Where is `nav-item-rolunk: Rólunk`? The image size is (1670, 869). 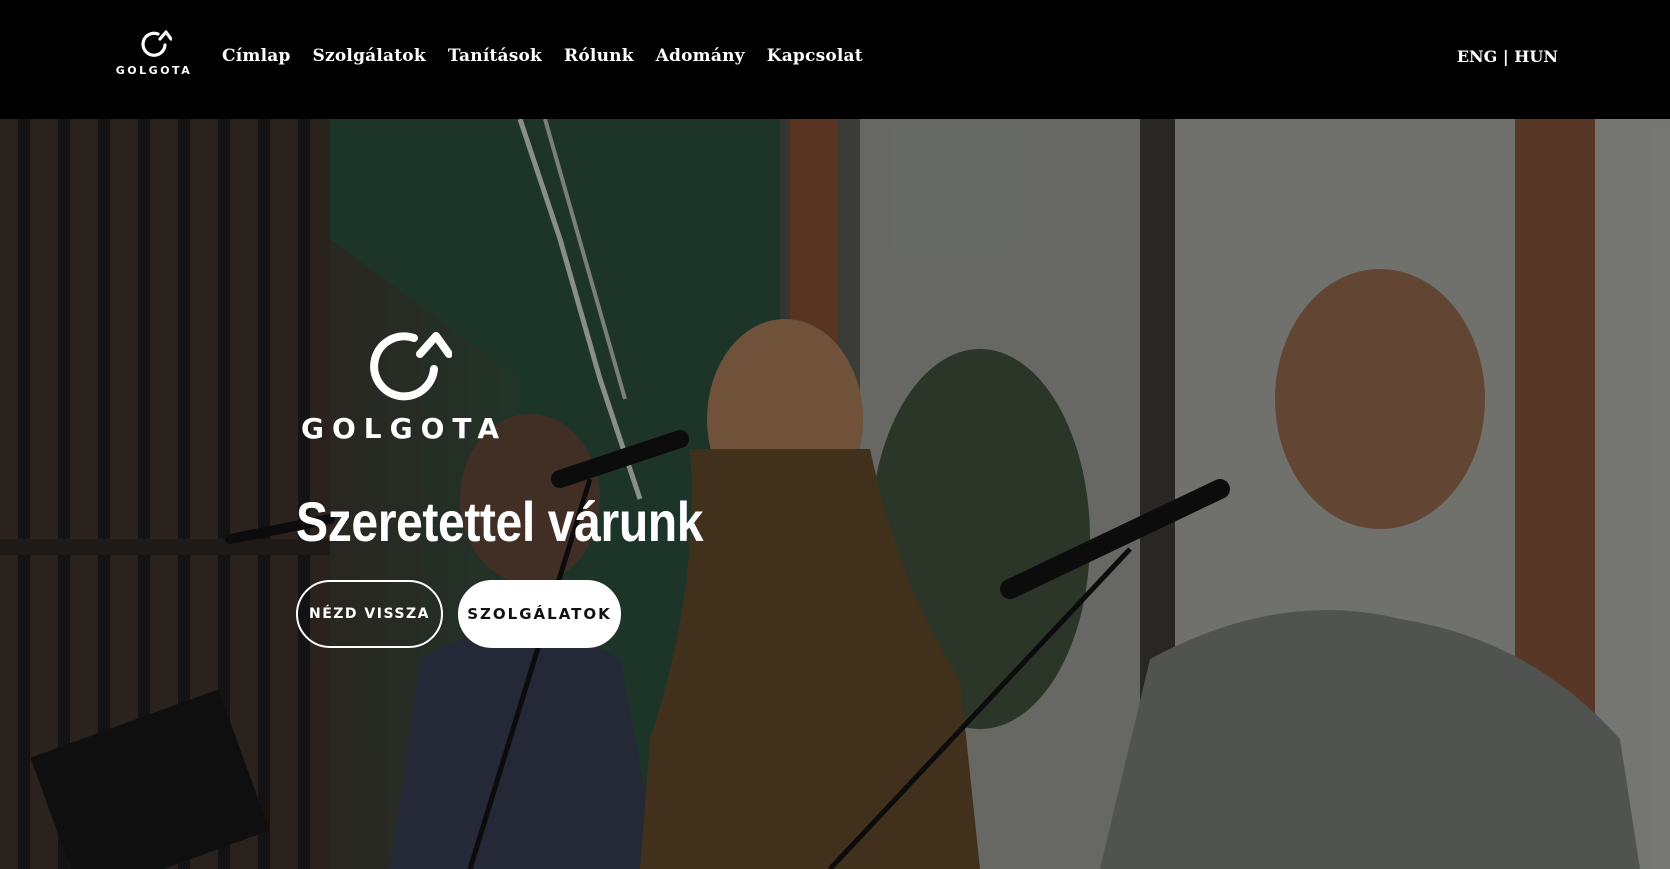 nav-item-rolunk: Rólunk is located at coordinates (599, 56).